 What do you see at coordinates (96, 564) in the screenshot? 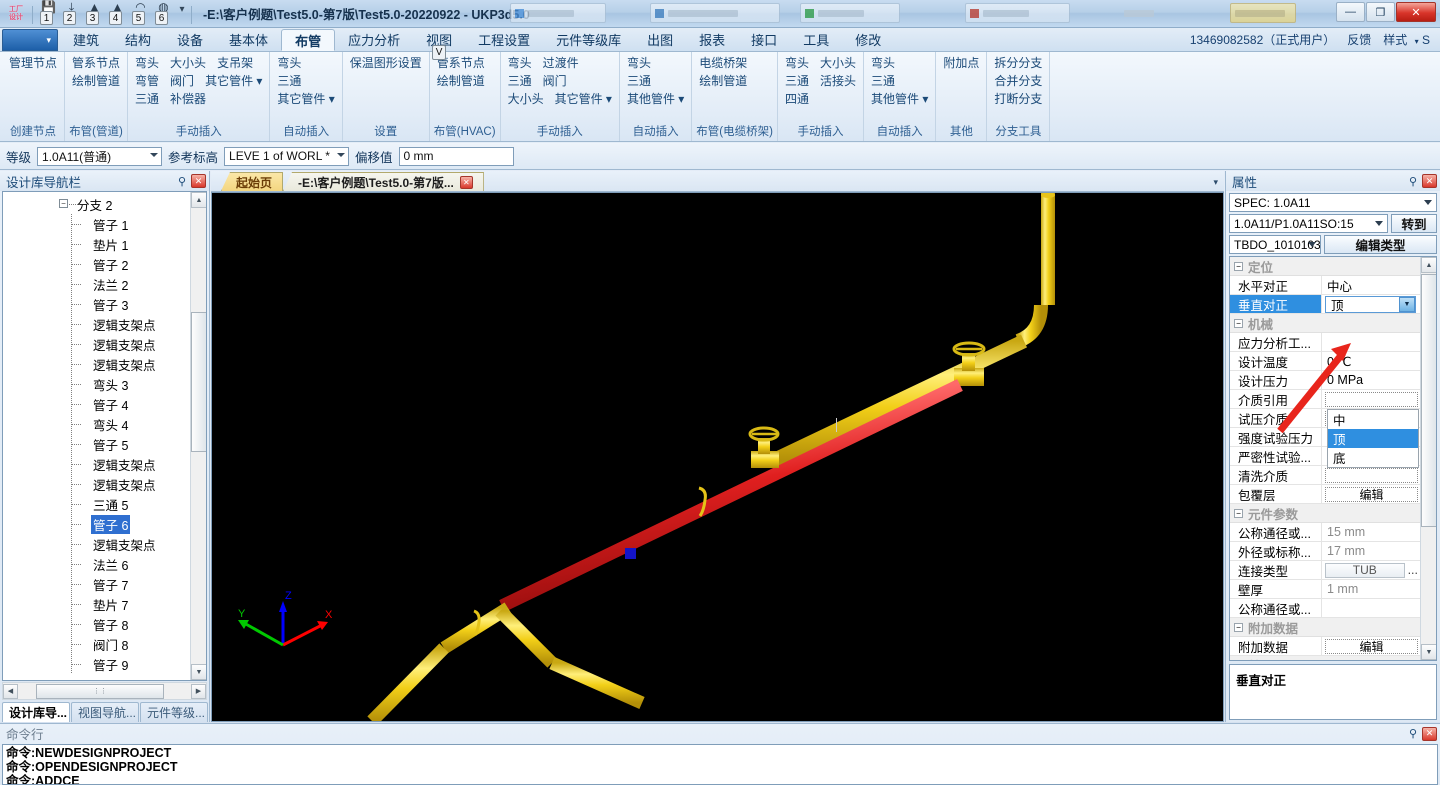
I see `tree-item: 法兰 6` at bounding box center [96, 564].